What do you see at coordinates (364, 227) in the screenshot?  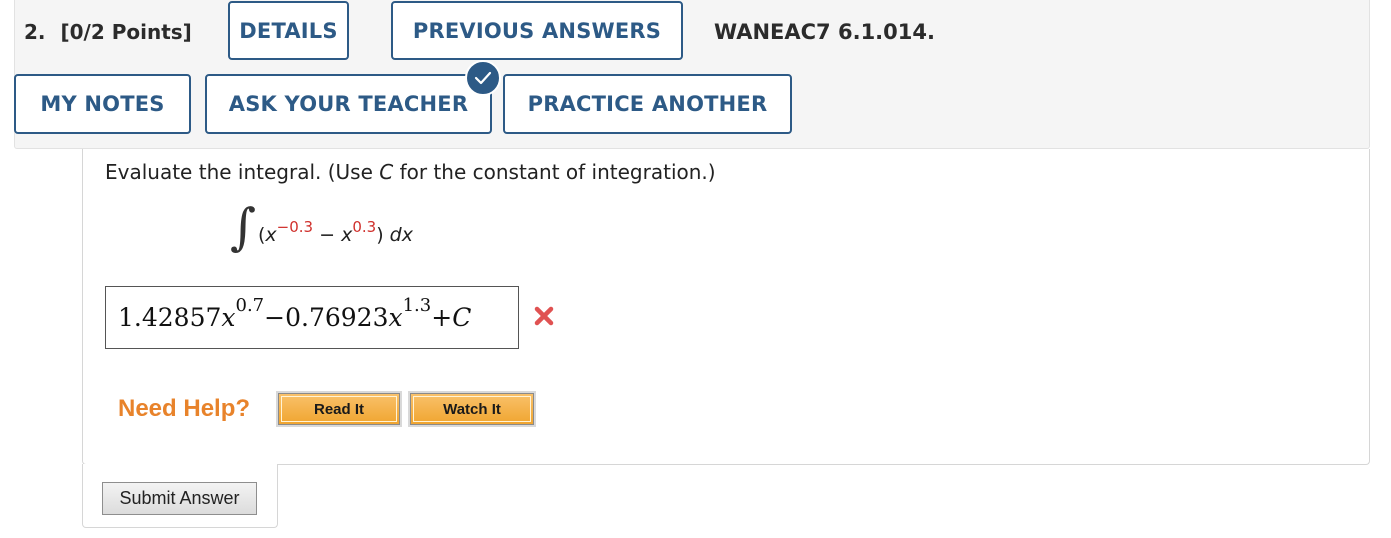 I see `integrand-exp2: 0.3` at bounding box center [364, 227].